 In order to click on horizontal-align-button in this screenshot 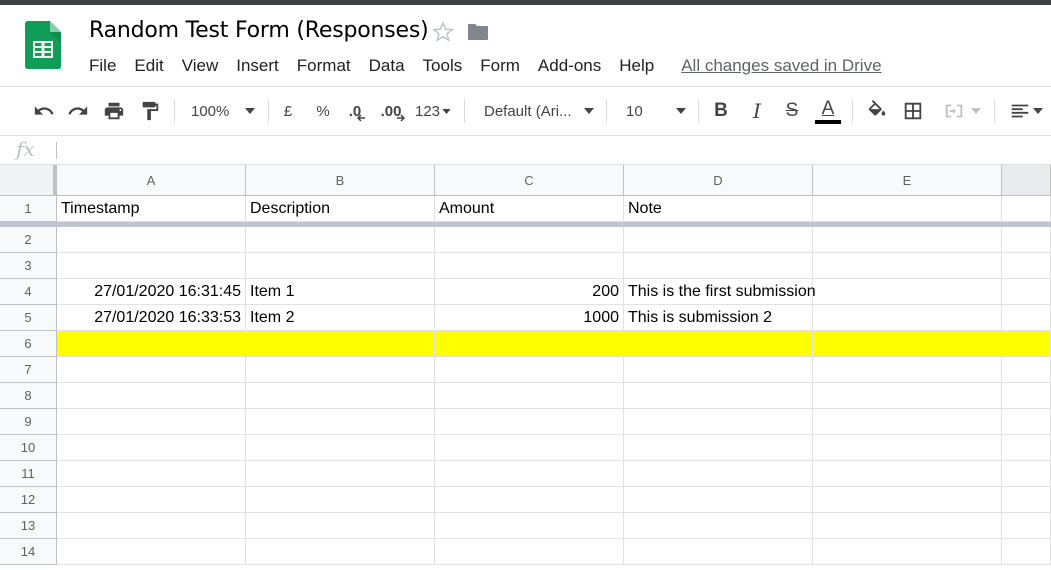, I will do `click(1026, 111)`.